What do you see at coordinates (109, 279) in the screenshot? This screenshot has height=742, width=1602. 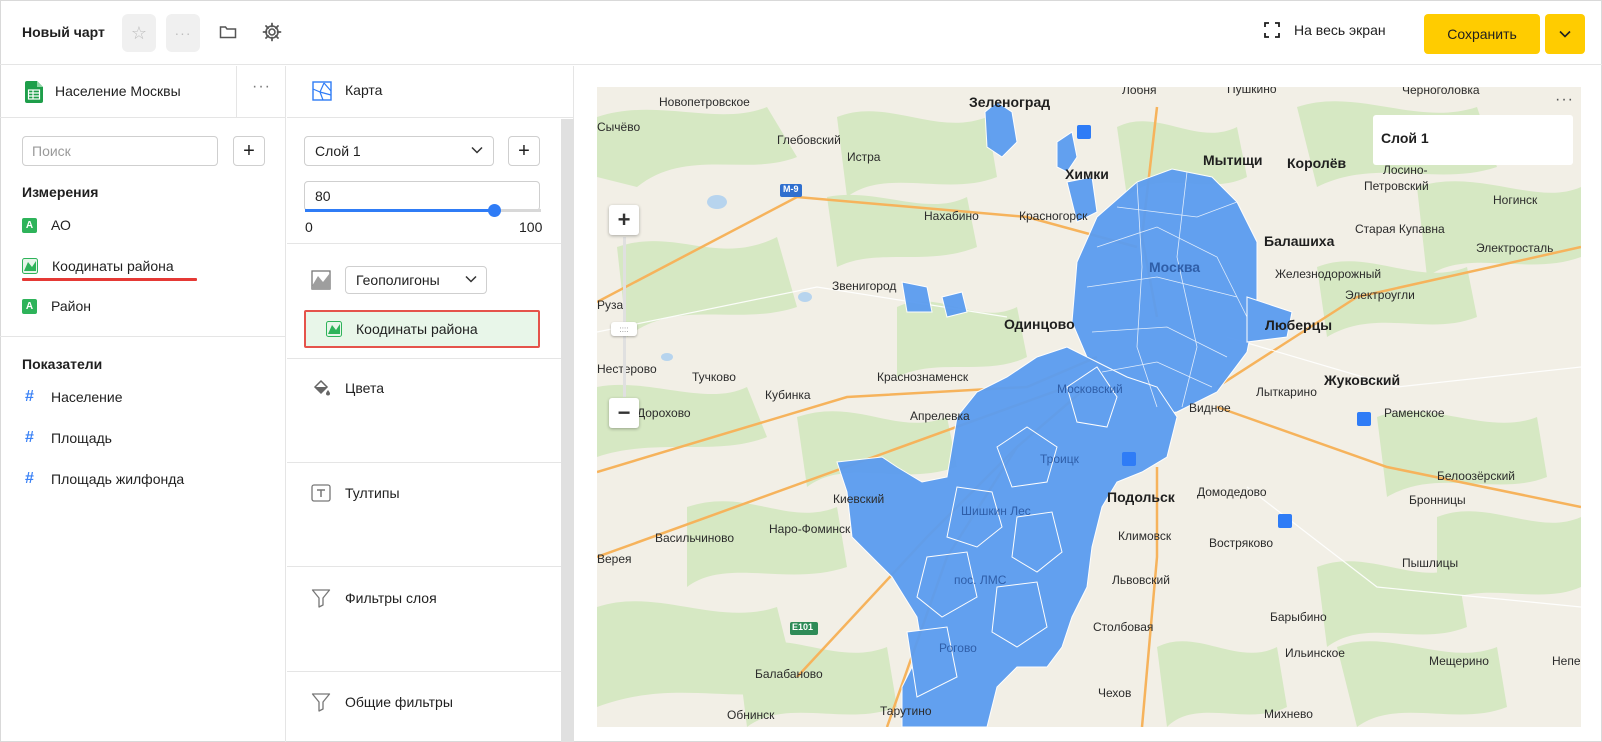 I see `highlight-underline` at bounding box center [109, 279].